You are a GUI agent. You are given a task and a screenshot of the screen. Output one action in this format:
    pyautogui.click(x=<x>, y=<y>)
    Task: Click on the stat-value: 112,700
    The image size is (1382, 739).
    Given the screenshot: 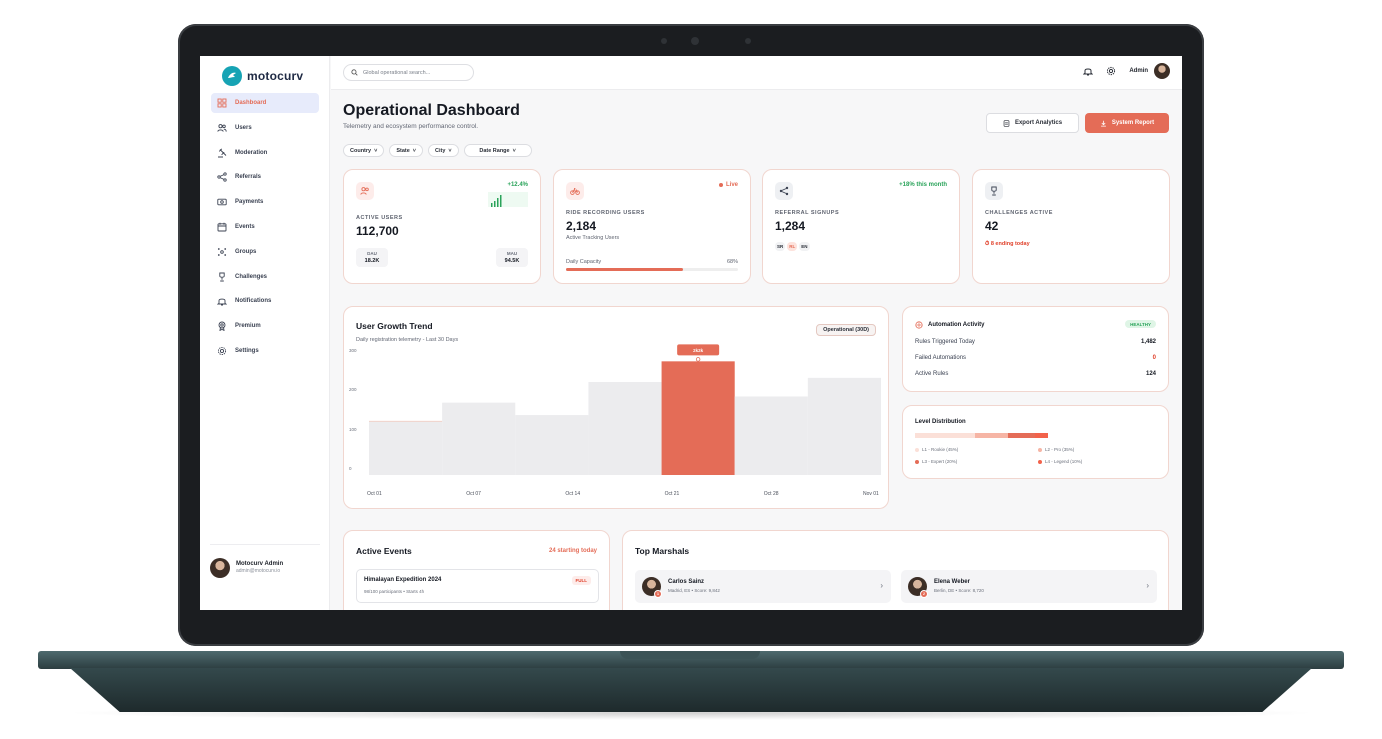 What is the action you would take?
    pyautogui.click(x=377, y=231)
    